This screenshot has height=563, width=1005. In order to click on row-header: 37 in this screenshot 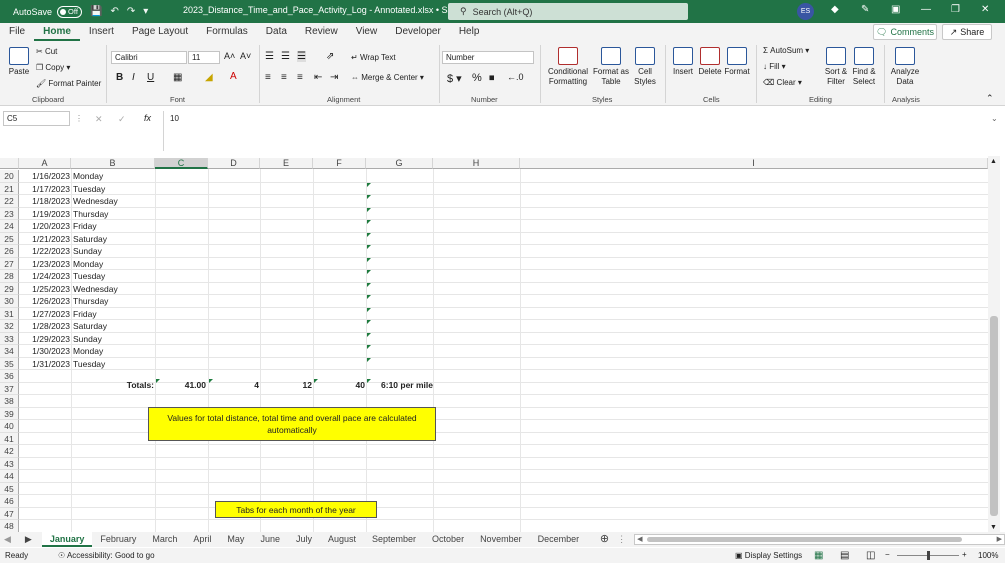, I will do `click(9, 388)`.